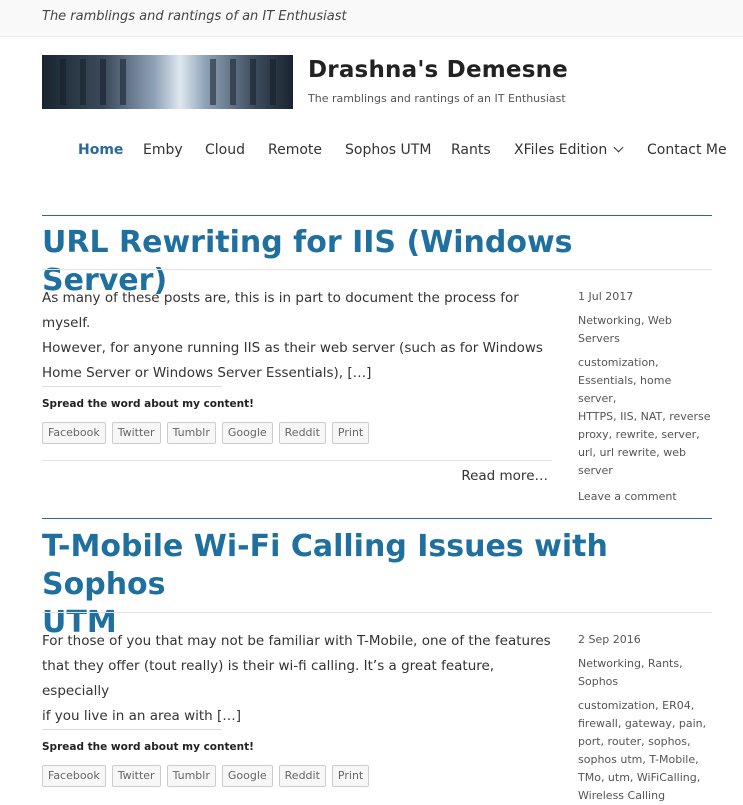 Image resolution: width=743 pixels, height=805 pixels. What do you see at coordinates (645, 664) in the screenshot?
I see `post-categories: Networking, Rants,` at bounding box center [645, 664].